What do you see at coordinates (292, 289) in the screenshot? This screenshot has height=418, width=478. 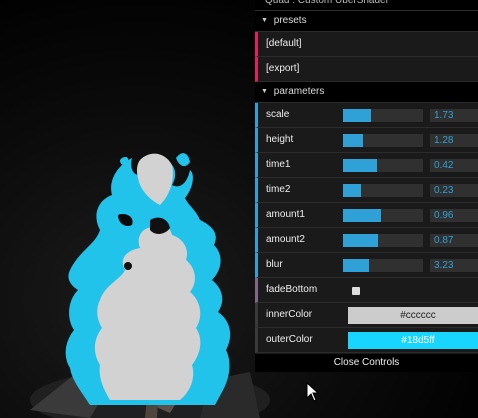 I see `param-fadebottom-label: fadeBottom` at bounding box center [292, 289].